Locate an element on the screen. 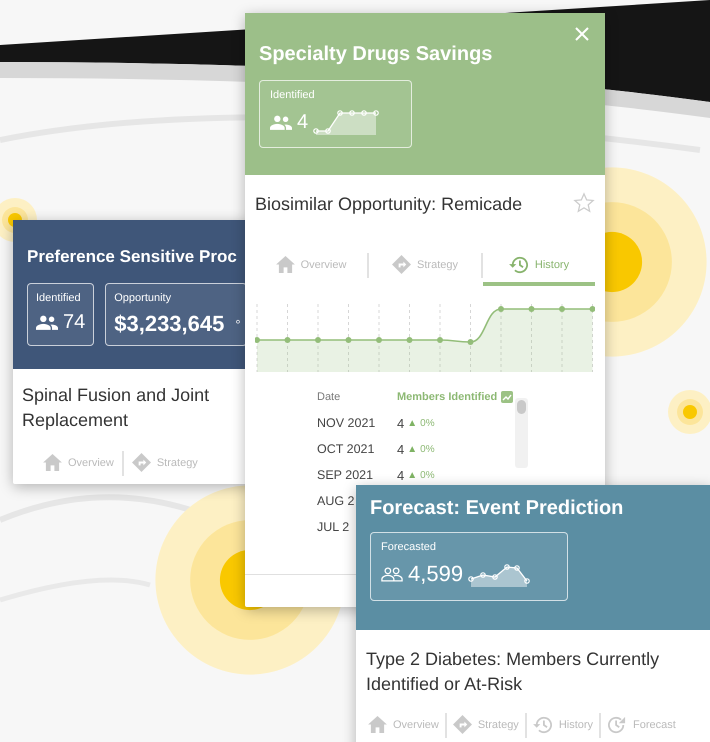 This screenshot has height=742, width=710. date-cell-text: SEP 2021 is located at coordinates (345, 475).